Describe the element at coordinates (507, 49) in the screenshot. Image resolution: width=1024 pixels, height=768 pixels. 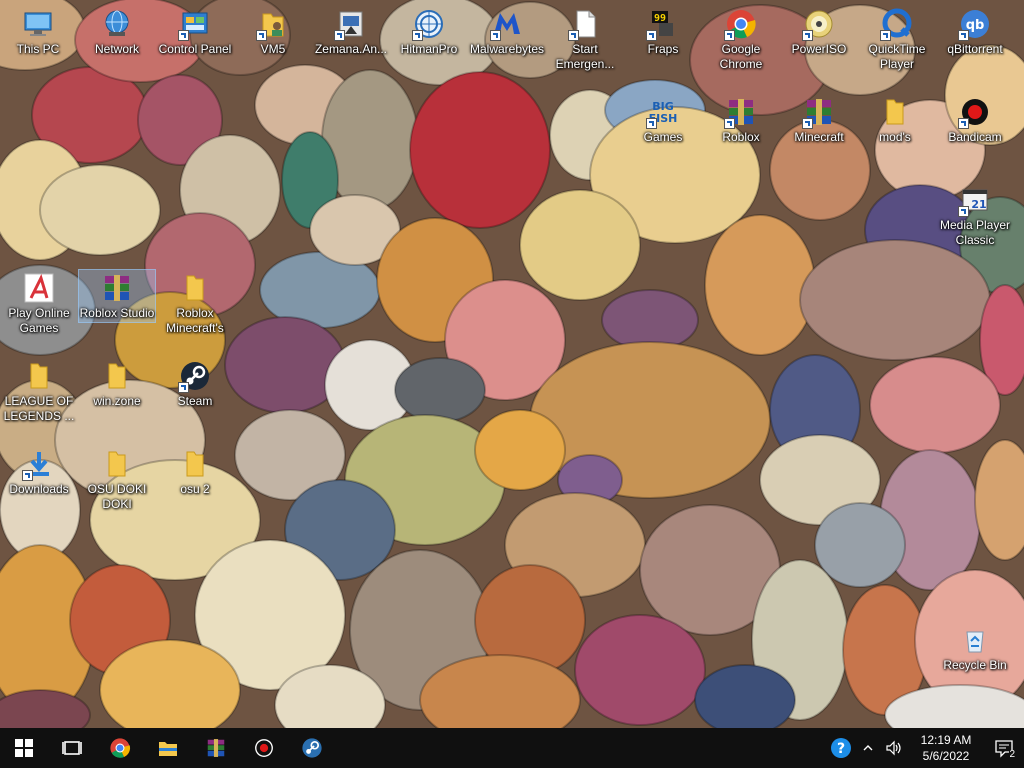
I see `desktop-icon-label: Malwarebytes` at that location.